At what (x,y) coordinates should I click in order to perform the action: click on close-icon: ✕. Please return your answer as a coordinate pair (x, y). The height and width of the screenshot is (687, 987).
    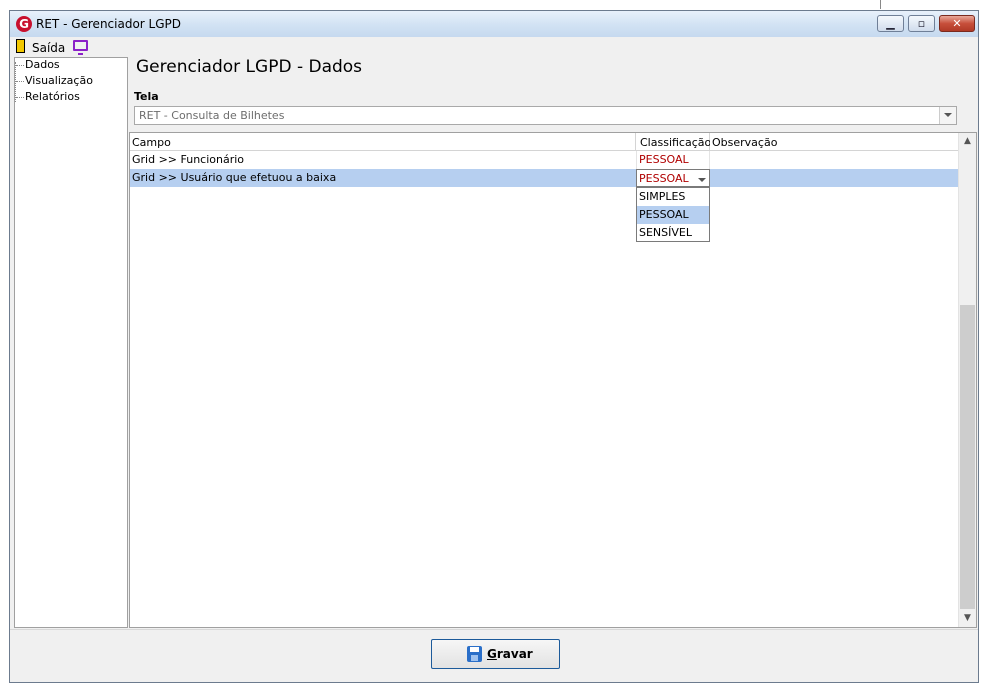
    Looking at the image, I should click on (957, 23).